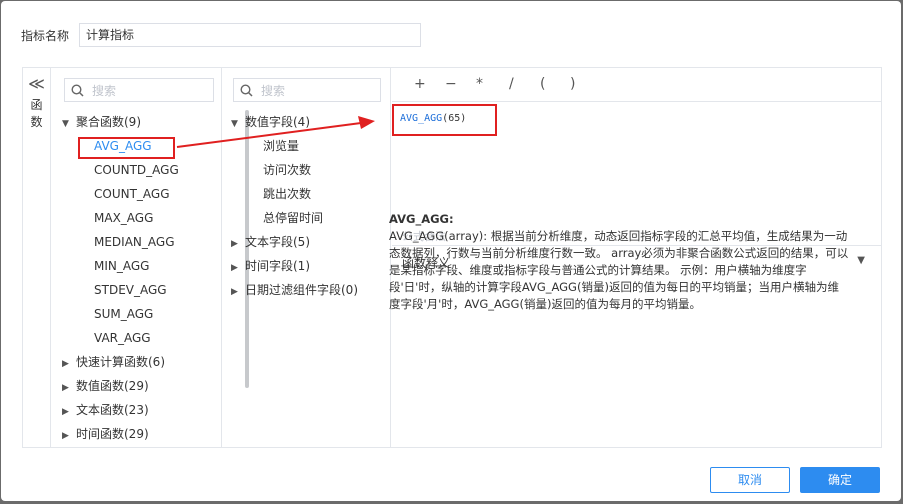 This screenshot has width=903, height=504. What do you see at coordinates (307, 90) in the screenshot?
I see `field-search-input: 搜索` at bounding box center [307, 90].